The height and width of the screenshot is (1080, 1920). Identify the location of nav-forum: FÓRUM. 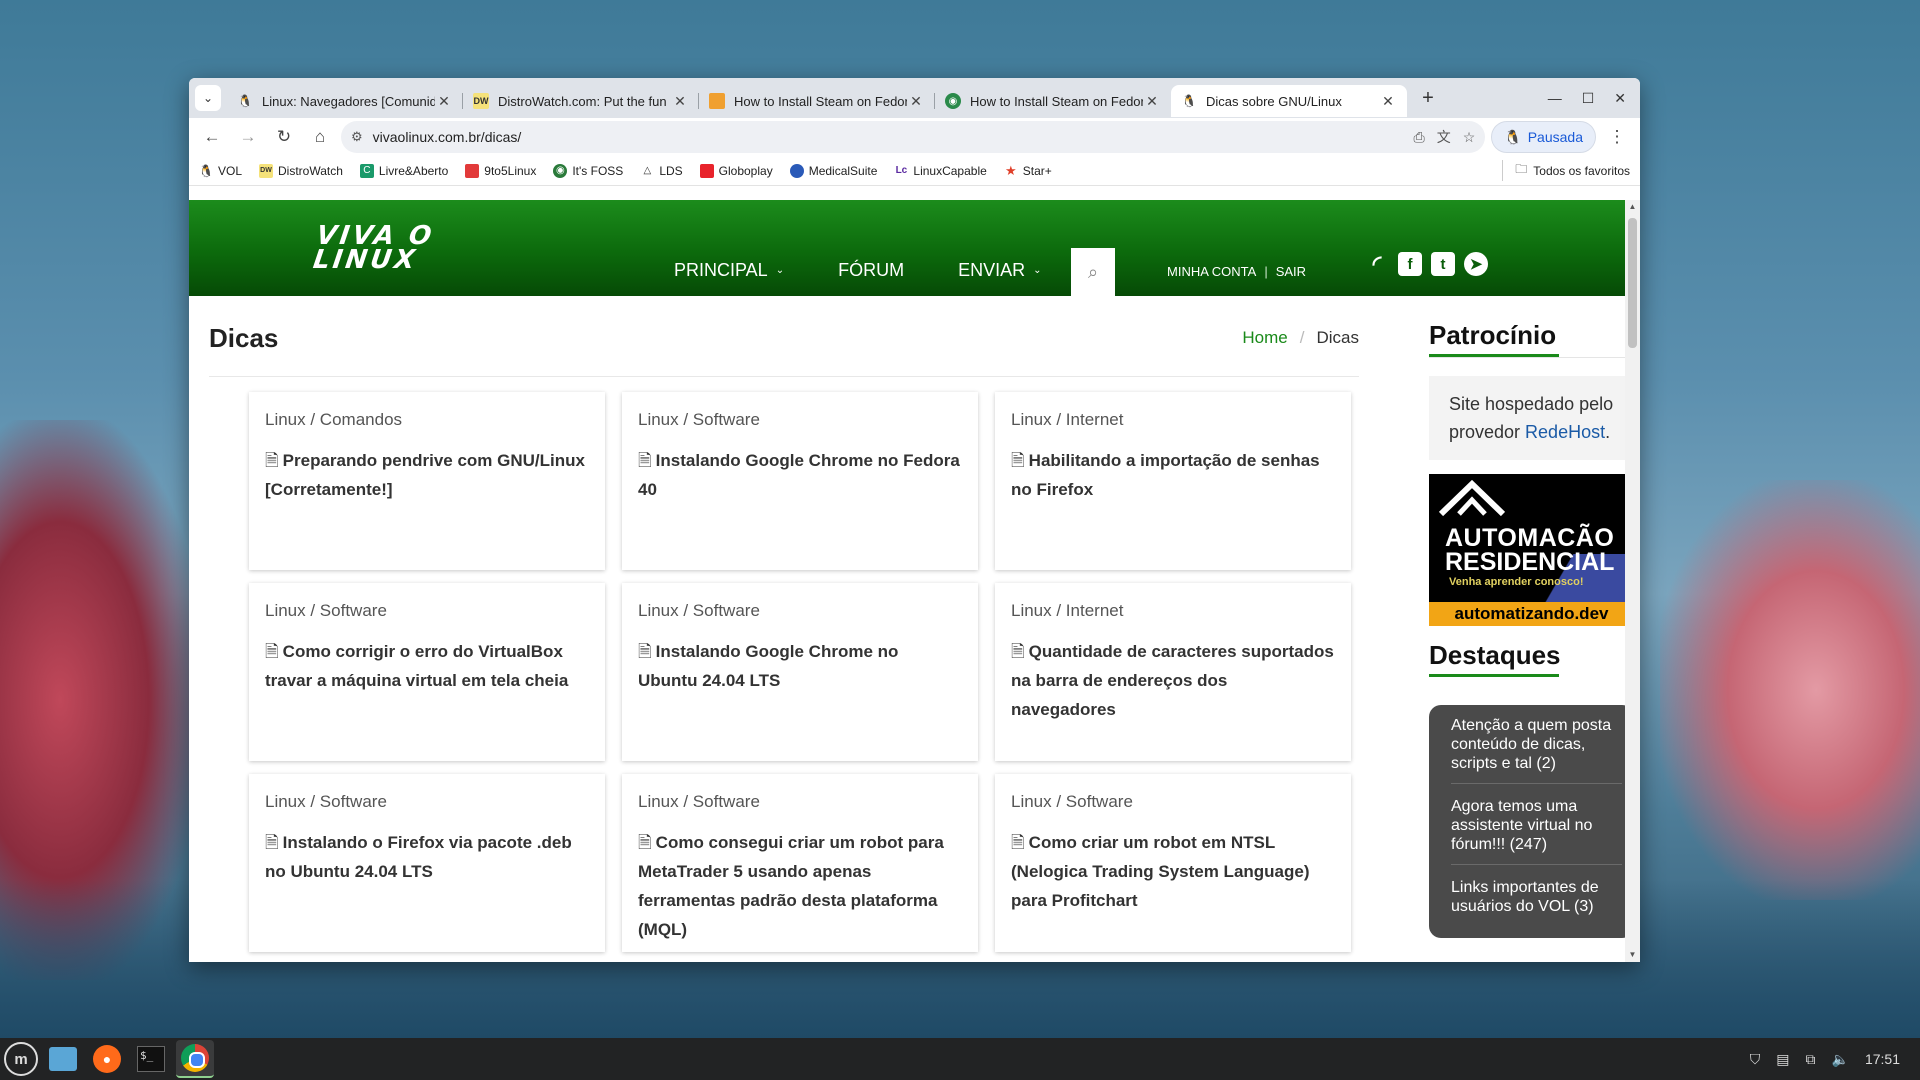
(871, 270).